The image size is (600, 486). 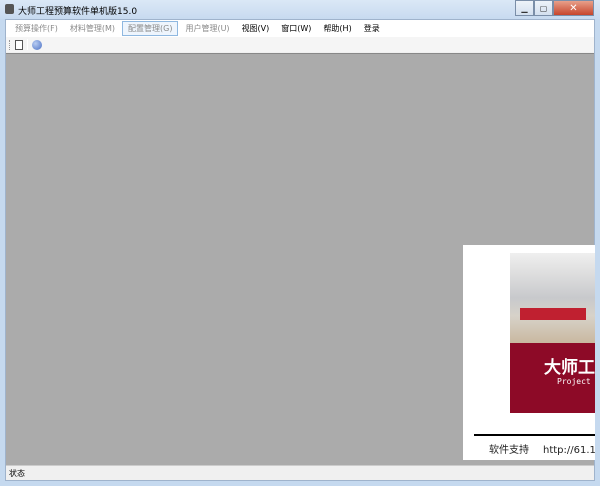 I want to click on title-bar: 大师工程预算软件单机版15.0 ▁ ▢ ✕, so click(x=300, y=9).